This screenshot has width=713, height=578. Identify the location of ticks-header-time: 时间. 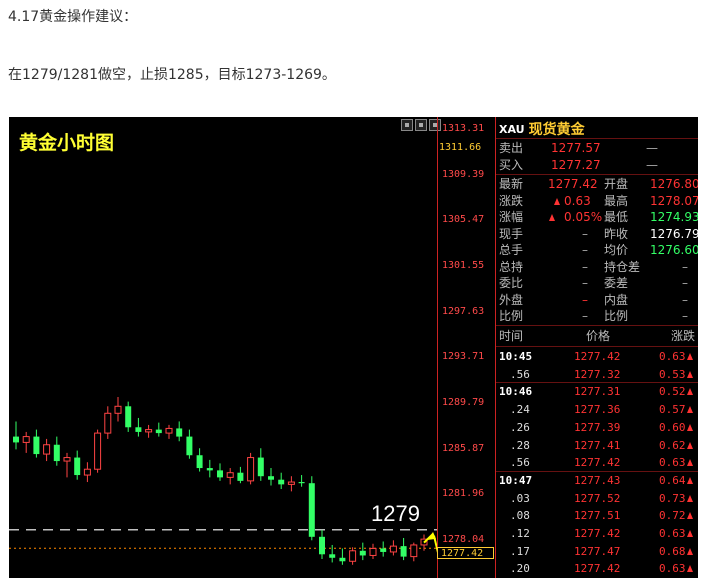
(511, 336).